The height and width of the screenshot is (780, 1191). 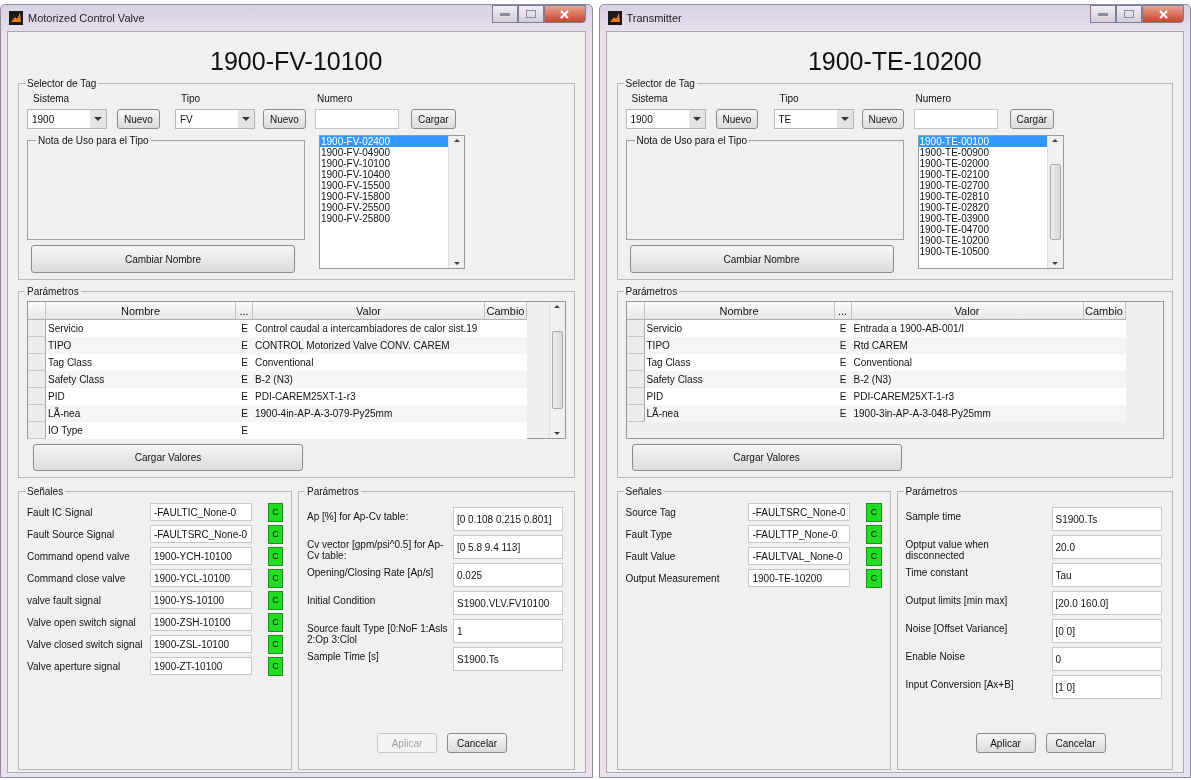 What do you see at coordinates (215, 119) in the screenshot?
I see `dropdown: FV` at bounding box center [215, 119].